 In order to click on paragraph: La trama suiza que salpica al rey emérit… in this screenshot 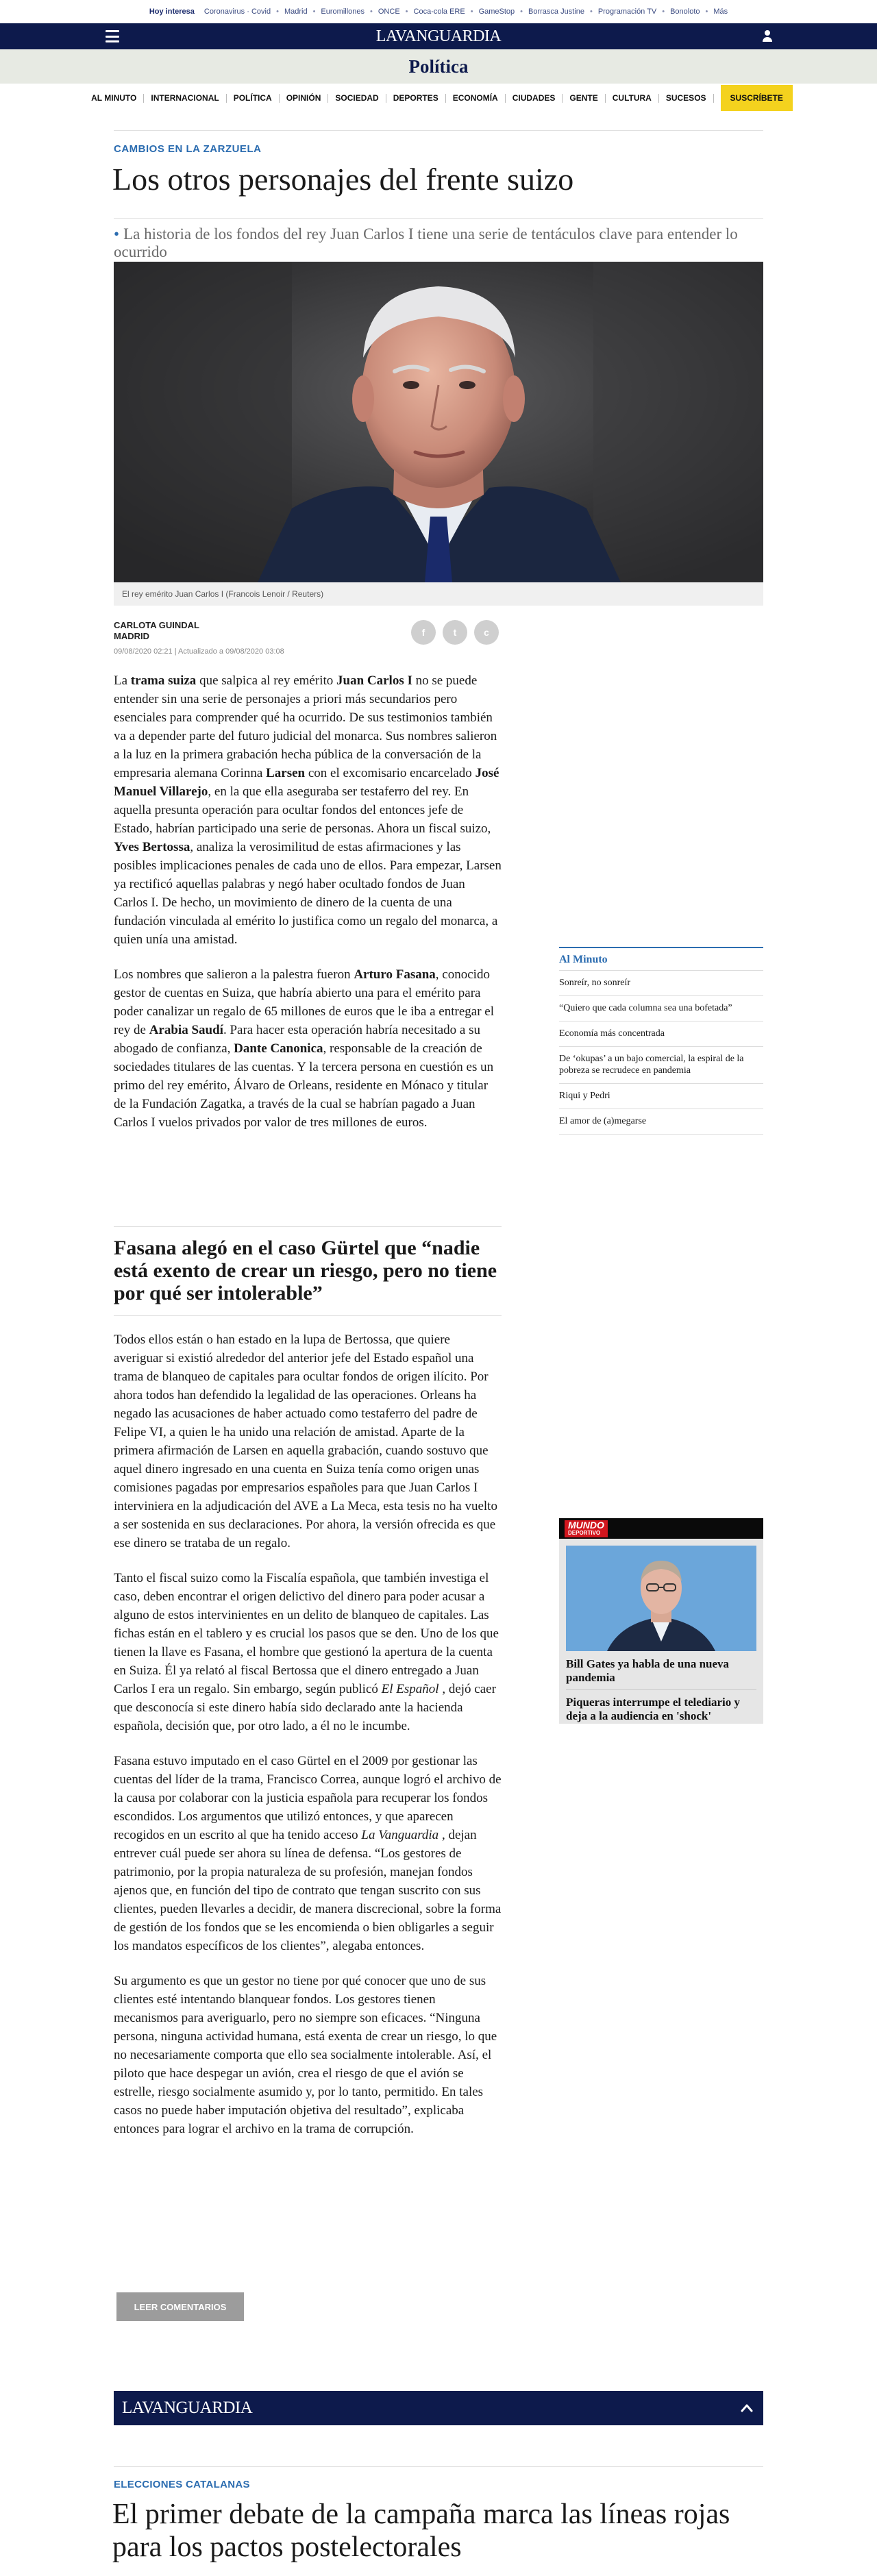, I will do `click(308, 810)`.